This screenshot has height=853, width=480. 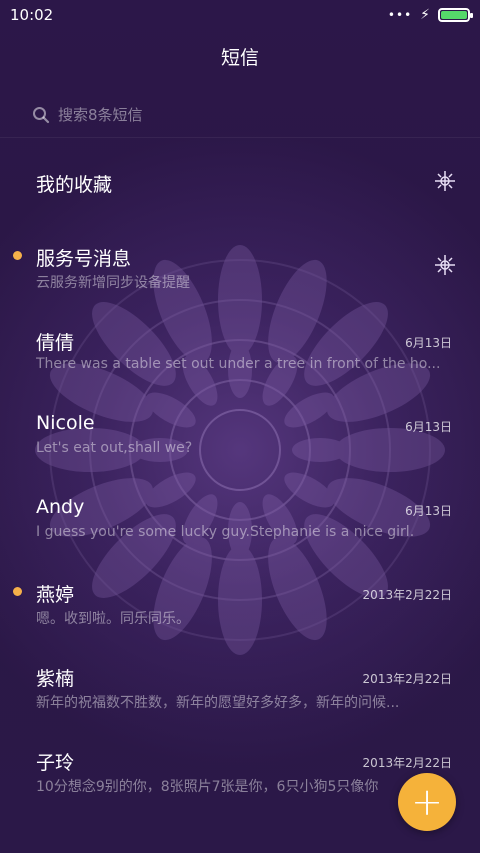 I want to click on conversation-name: Nicole, so click(x=65, y=423).